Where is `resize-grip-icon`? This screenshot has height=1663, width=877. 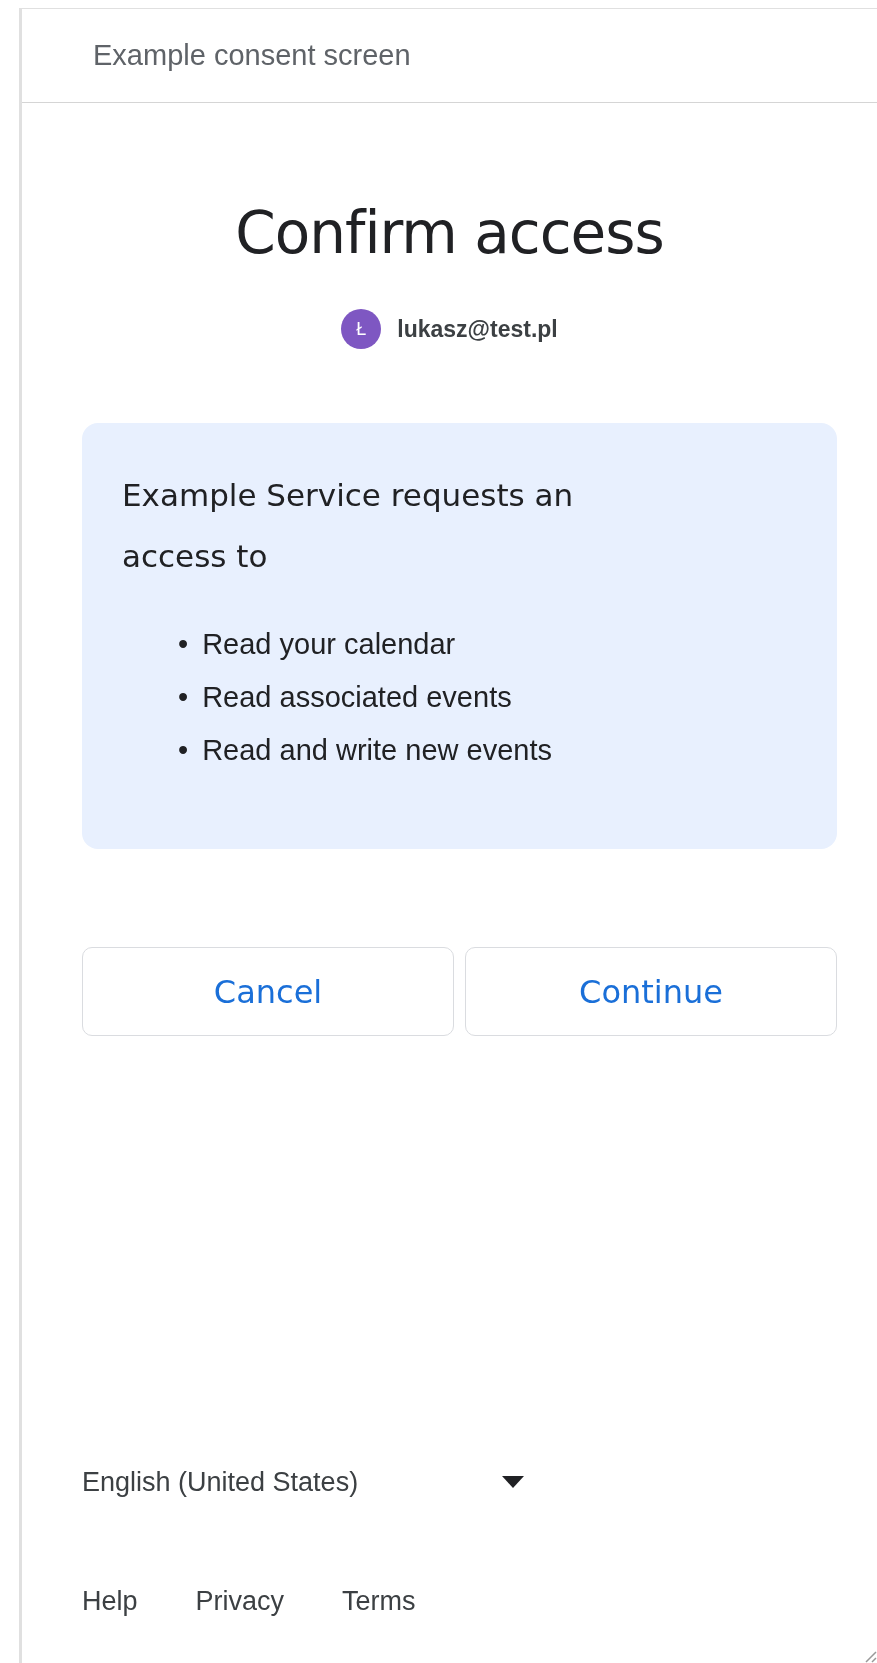
resize-grip-icon is located at coordinates (870, 1656).